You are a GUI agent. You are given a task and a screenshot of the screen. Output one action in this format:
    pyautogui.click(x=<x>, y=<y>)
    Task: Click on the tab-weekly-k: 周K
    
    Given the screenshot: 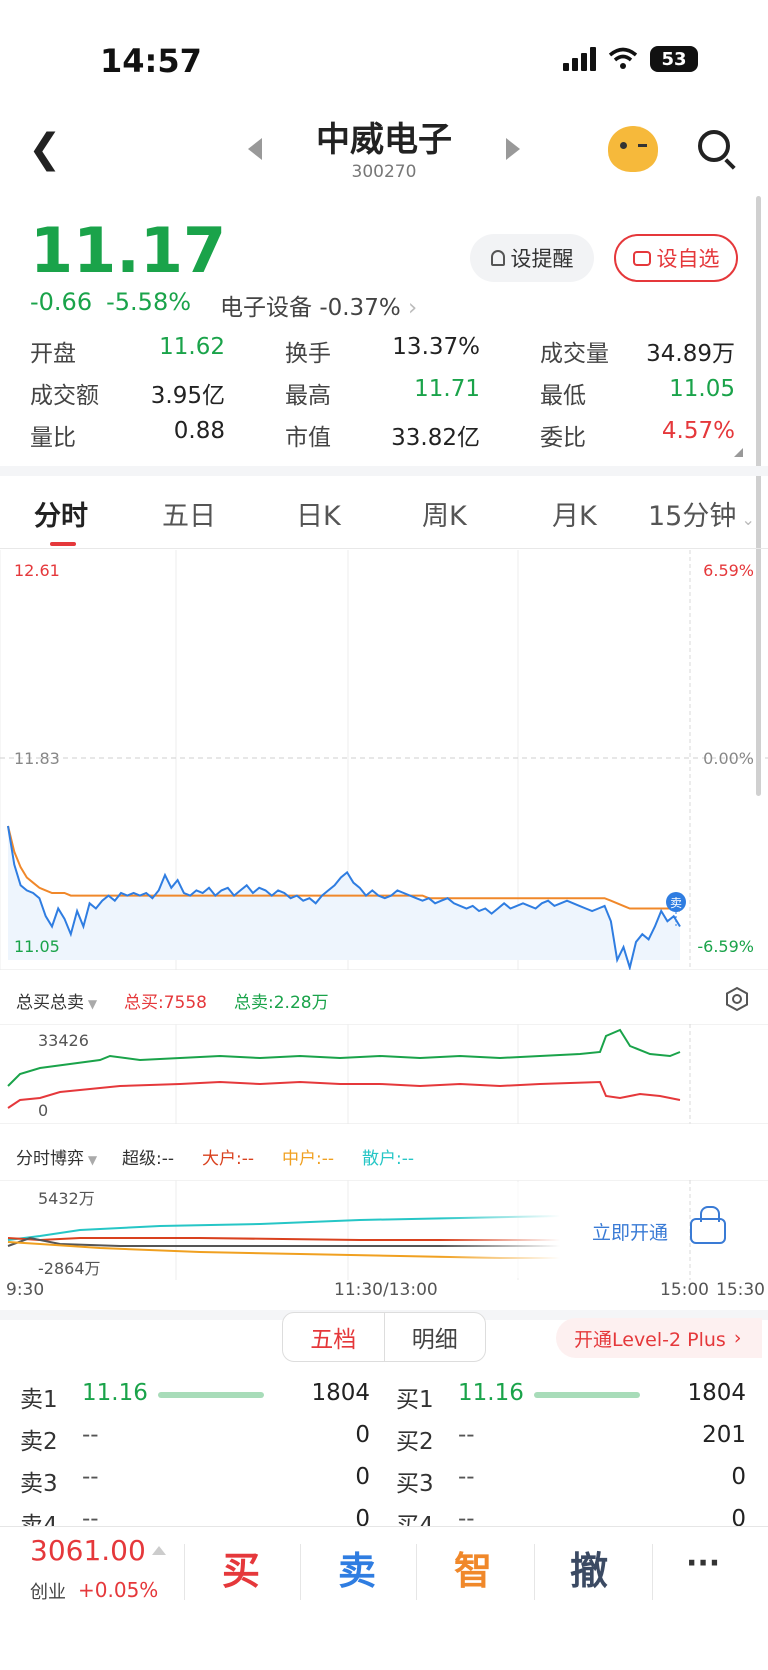 What is the action you would take?
    pyautogui.click(x=444, y=513)
    